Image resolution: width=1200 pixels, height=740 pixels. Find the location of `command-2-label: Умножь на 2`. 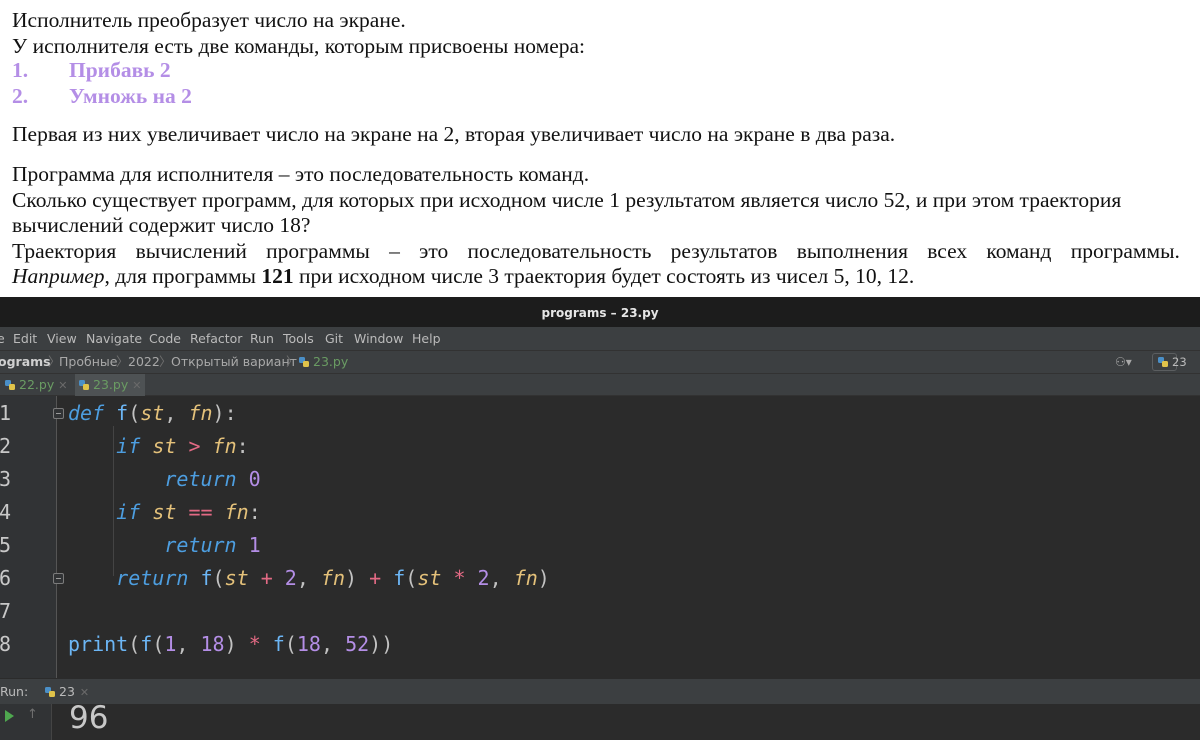

command-2-label: Умножь на 2 is located at coordinates (130, 96).